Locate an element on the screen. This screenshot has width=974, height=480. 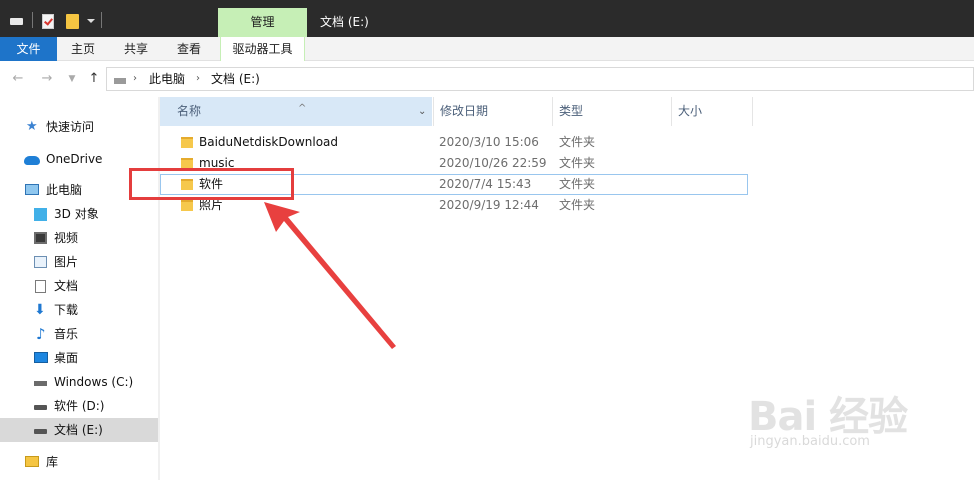
column-headers: 名称 ^ ⌄ 修改日期 类型 大小 is located at coordinates (567, 111).